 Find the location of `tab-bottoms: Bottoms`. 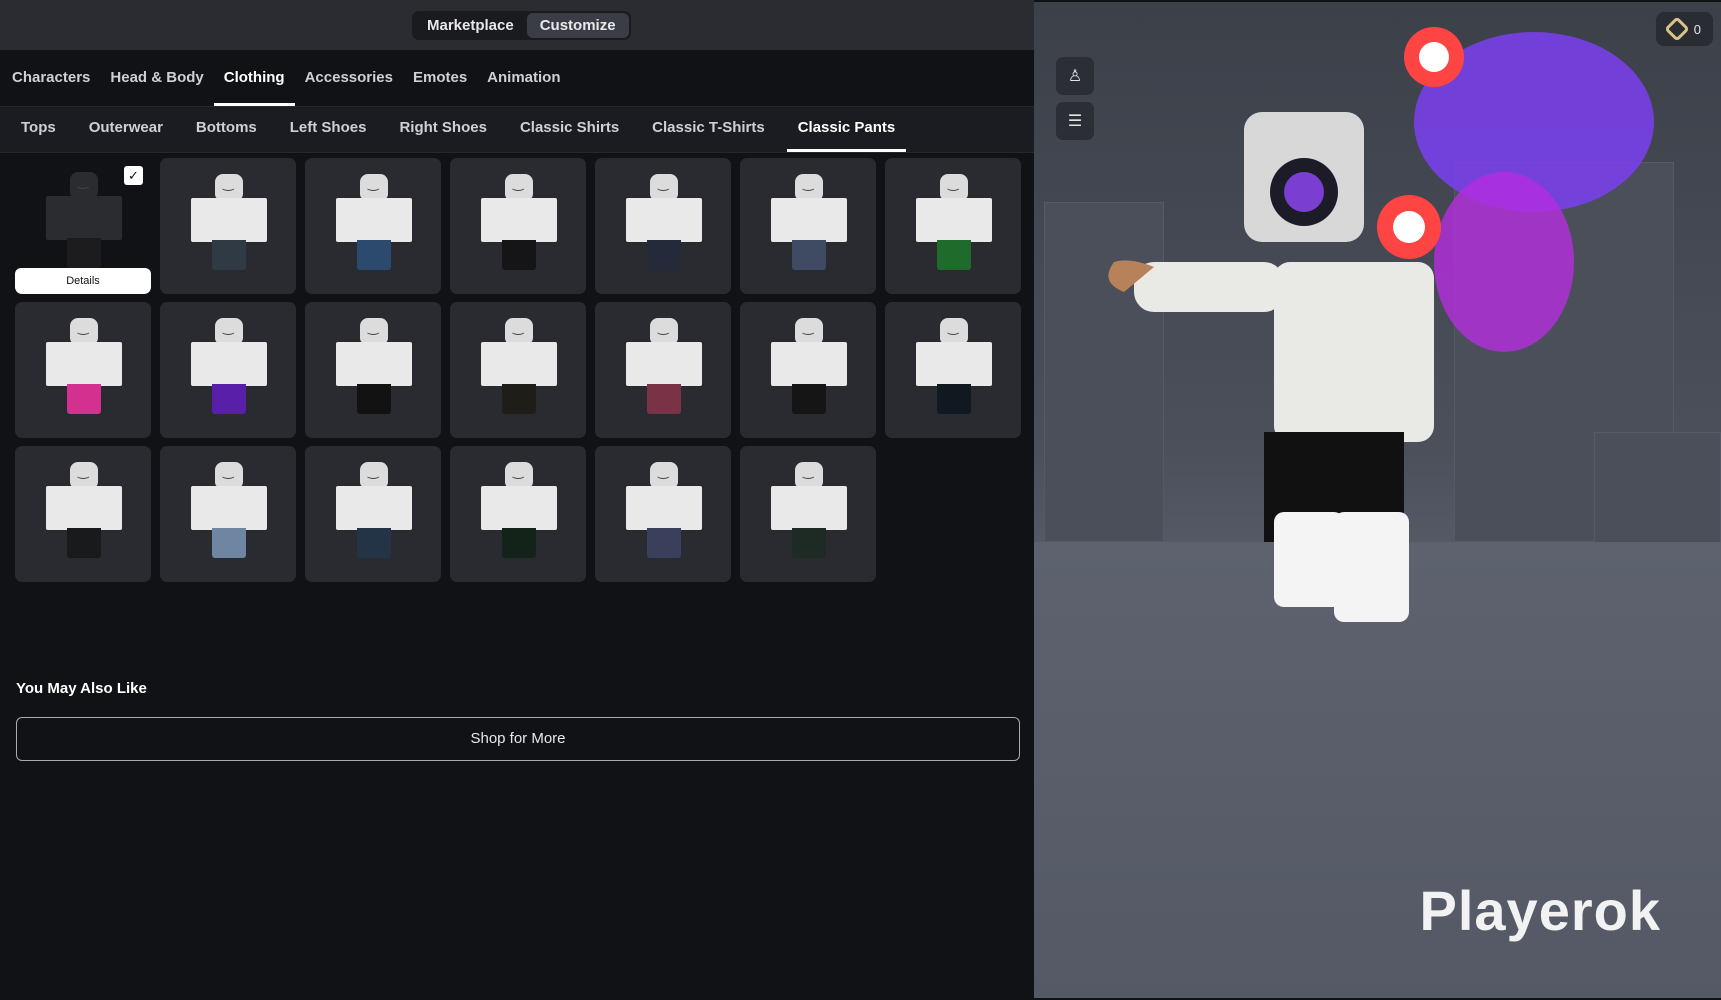

tab-bottoms: Bottoms is located at coordinates (226, 129).